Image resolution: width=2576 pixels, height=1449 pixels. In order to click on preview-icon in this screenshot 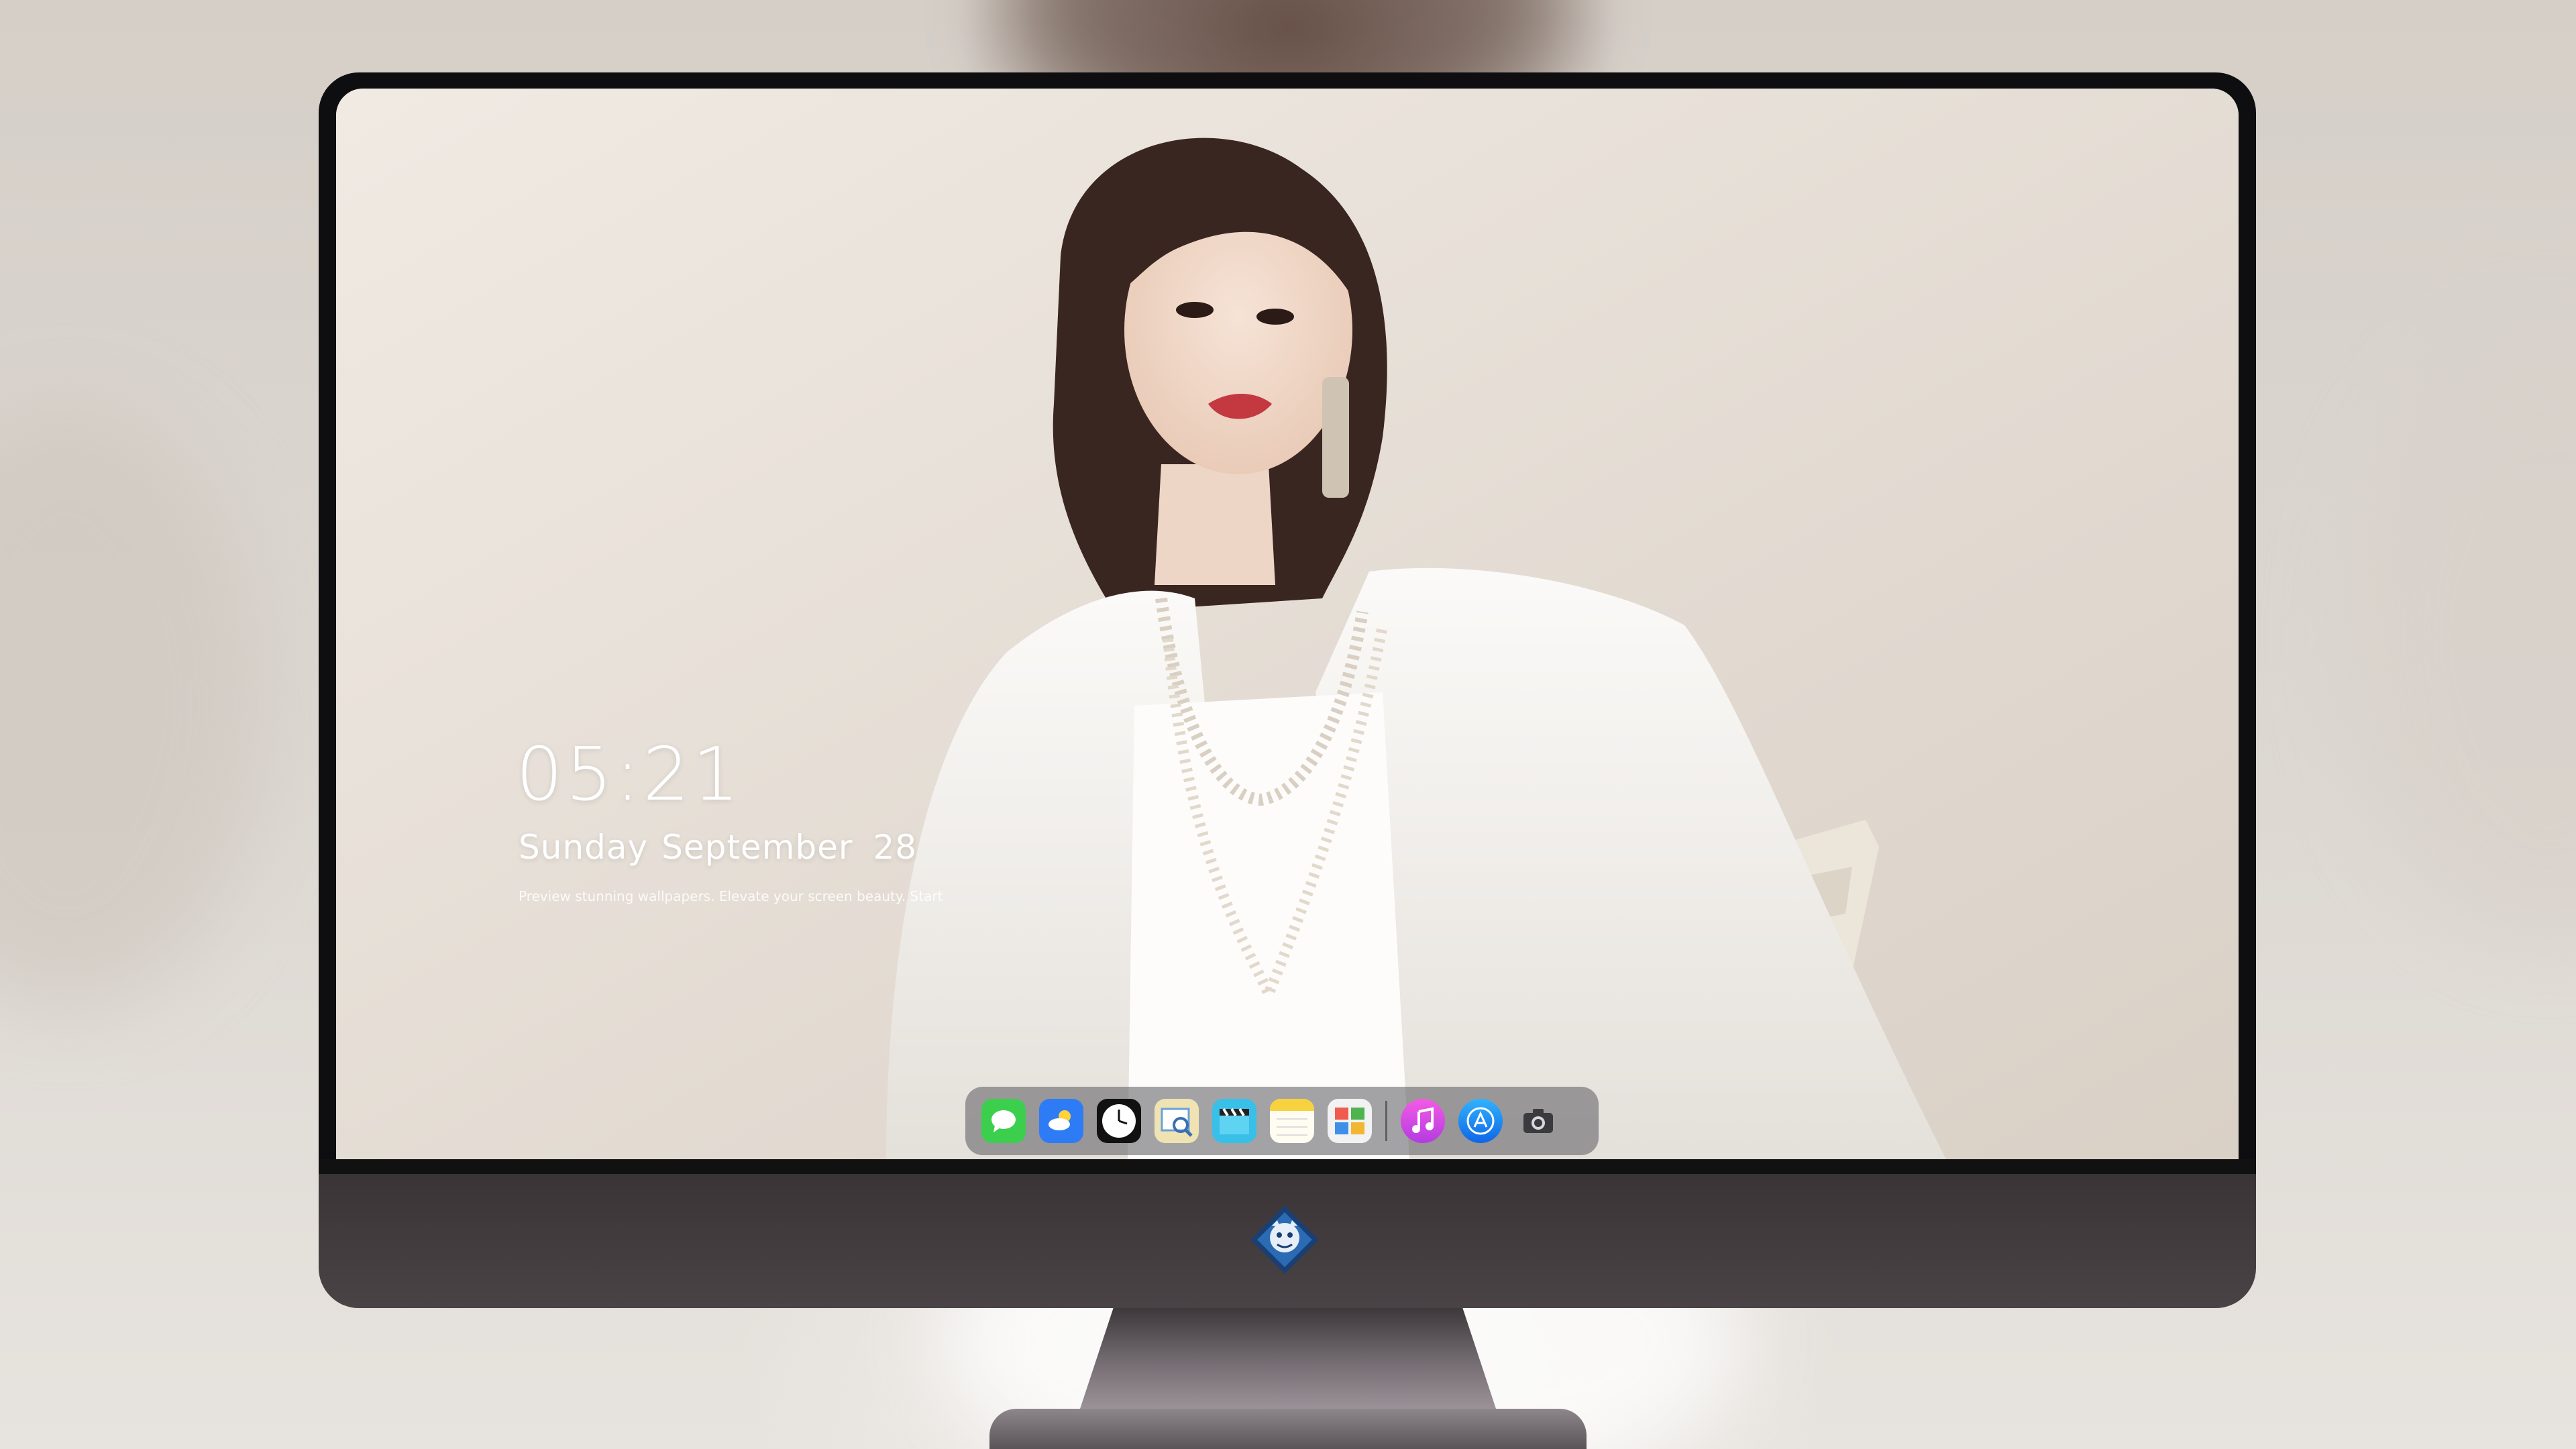, I will do `click(1177, 1121)`.